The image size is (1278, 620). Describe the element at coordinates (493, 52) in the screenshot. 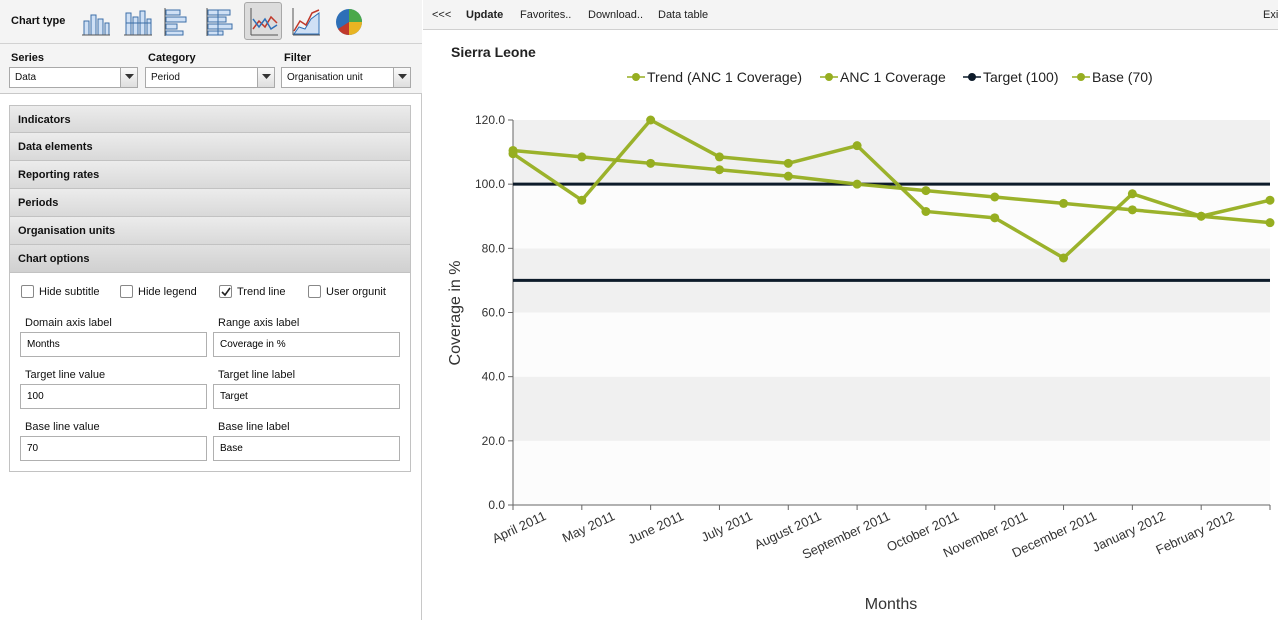

I see `chart-title: Sierra Leone` at that location.